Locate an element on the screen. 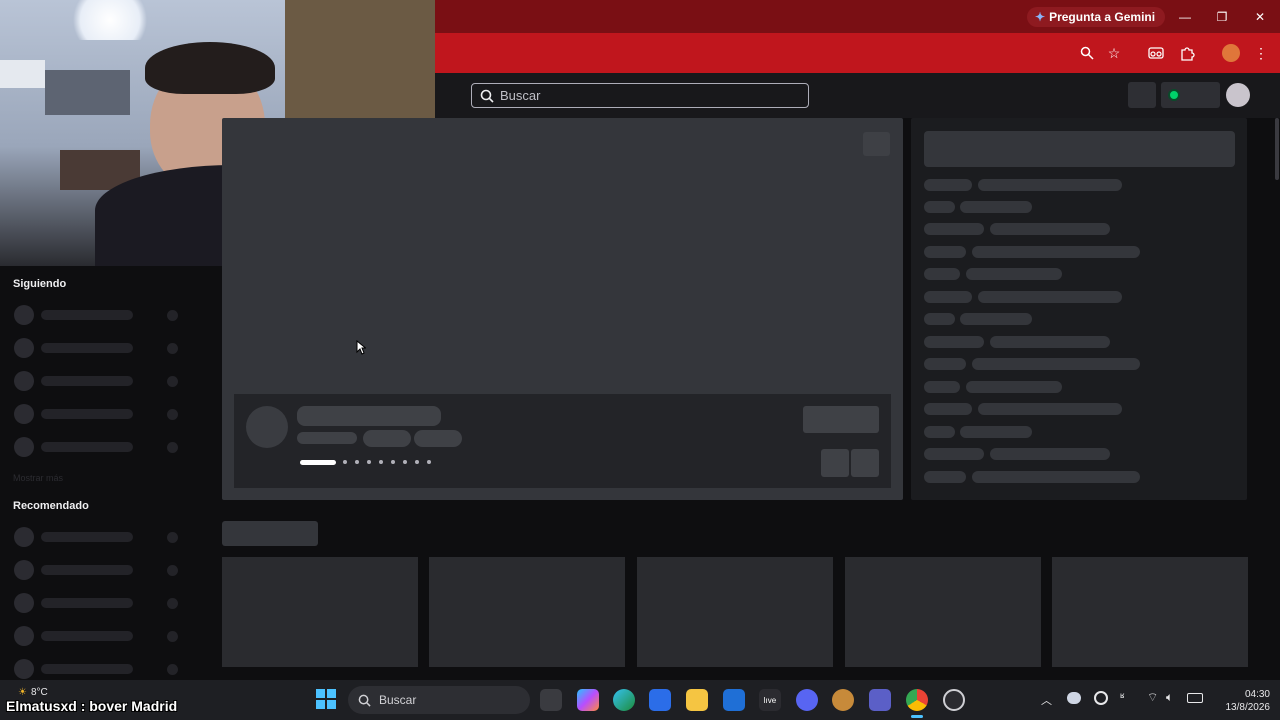 This screenshot has width=1280, height=720. start-button is located at coordinates (326, 699).